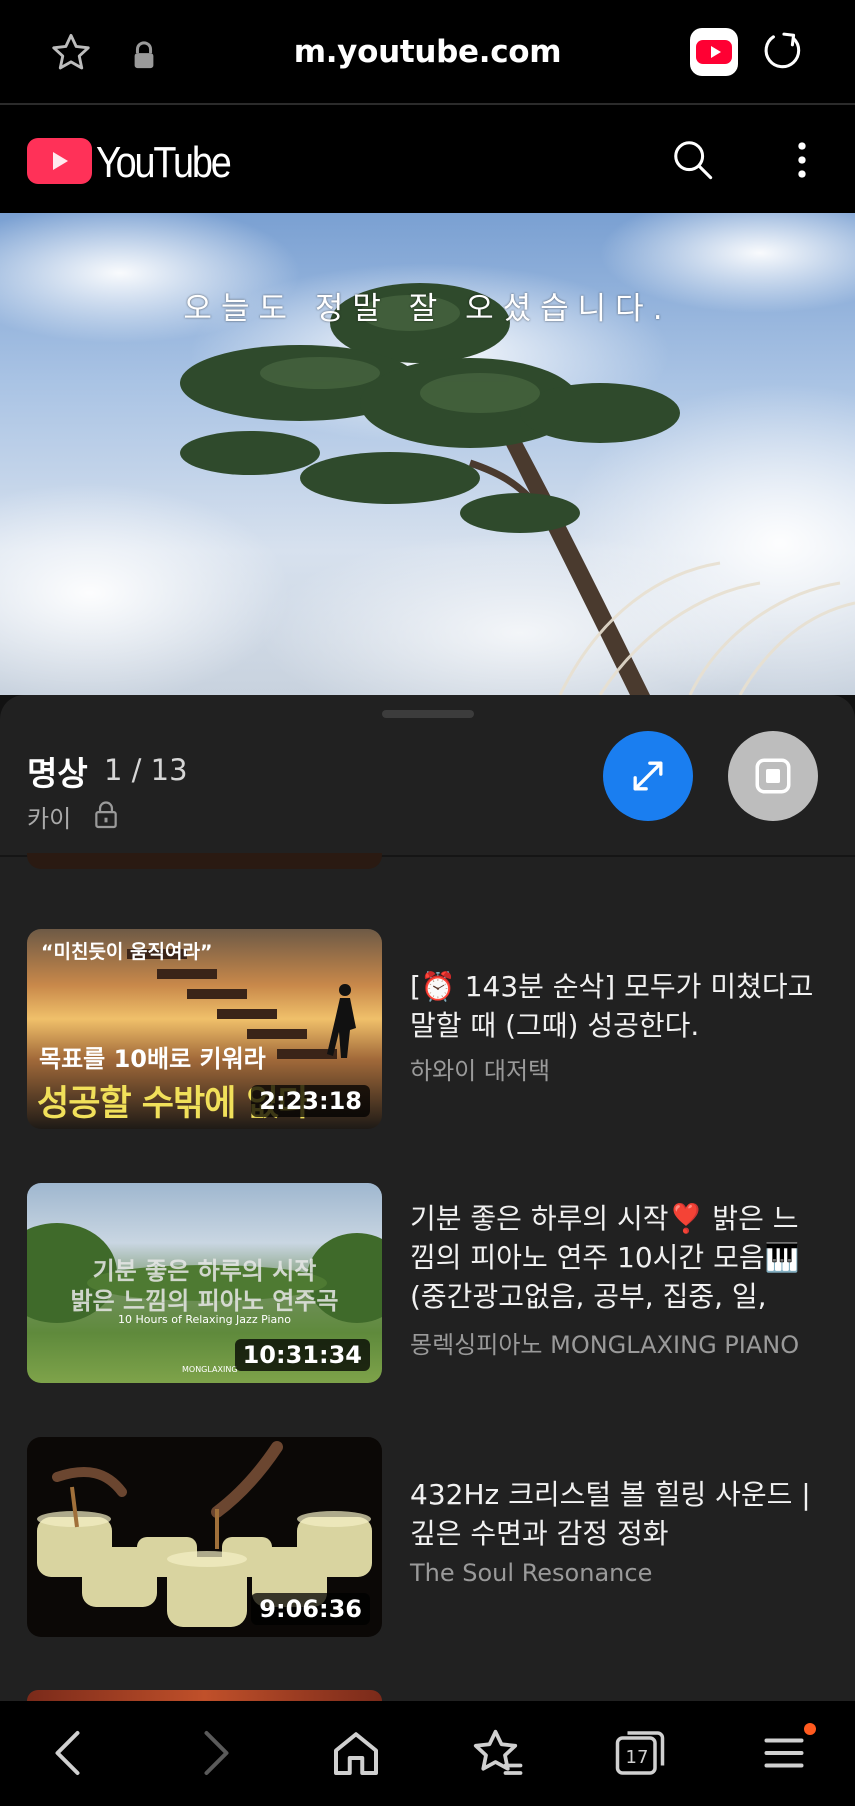 The height and width of the screenshot is (1806, 855). I want to click on tabs-button: 17, so click(640, 1753).